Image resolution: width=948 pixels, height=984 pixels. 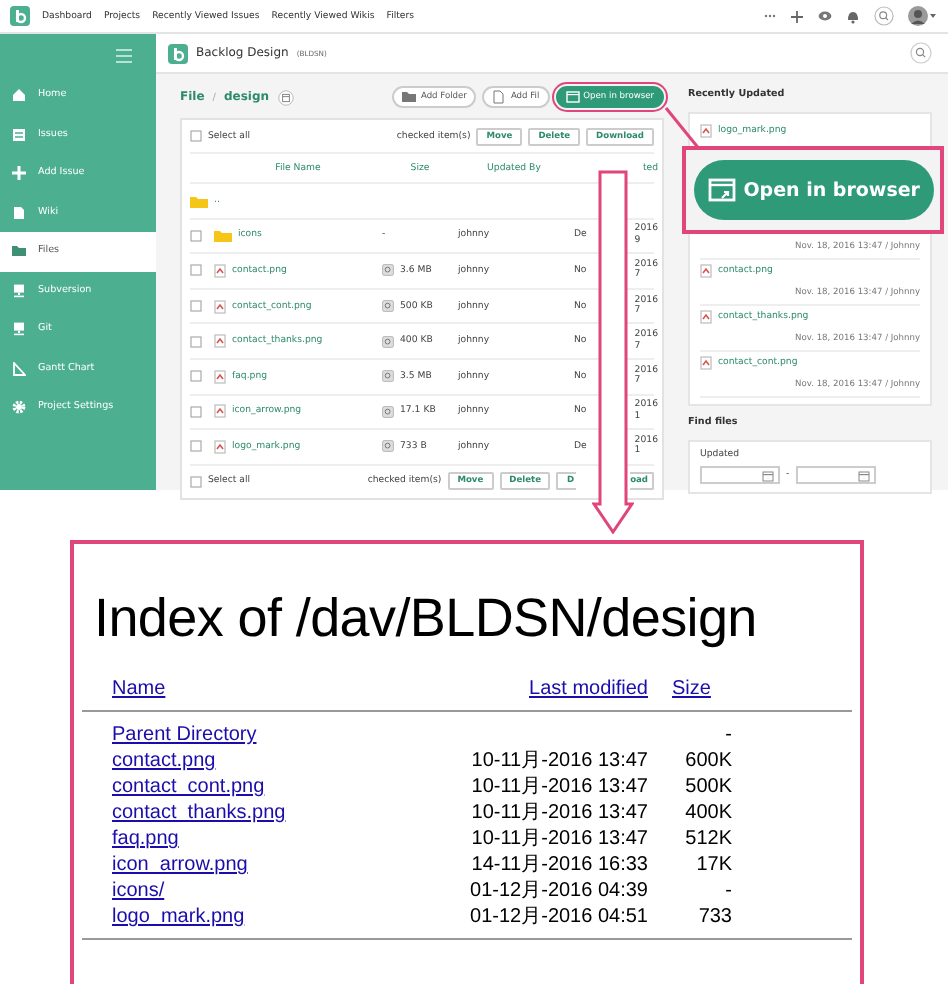 What do you see at coordinates (558, 891) in the screenshot?
I see `modified-cell-text: 01-12月-2016 04:39` at bounding box center [558, 891].